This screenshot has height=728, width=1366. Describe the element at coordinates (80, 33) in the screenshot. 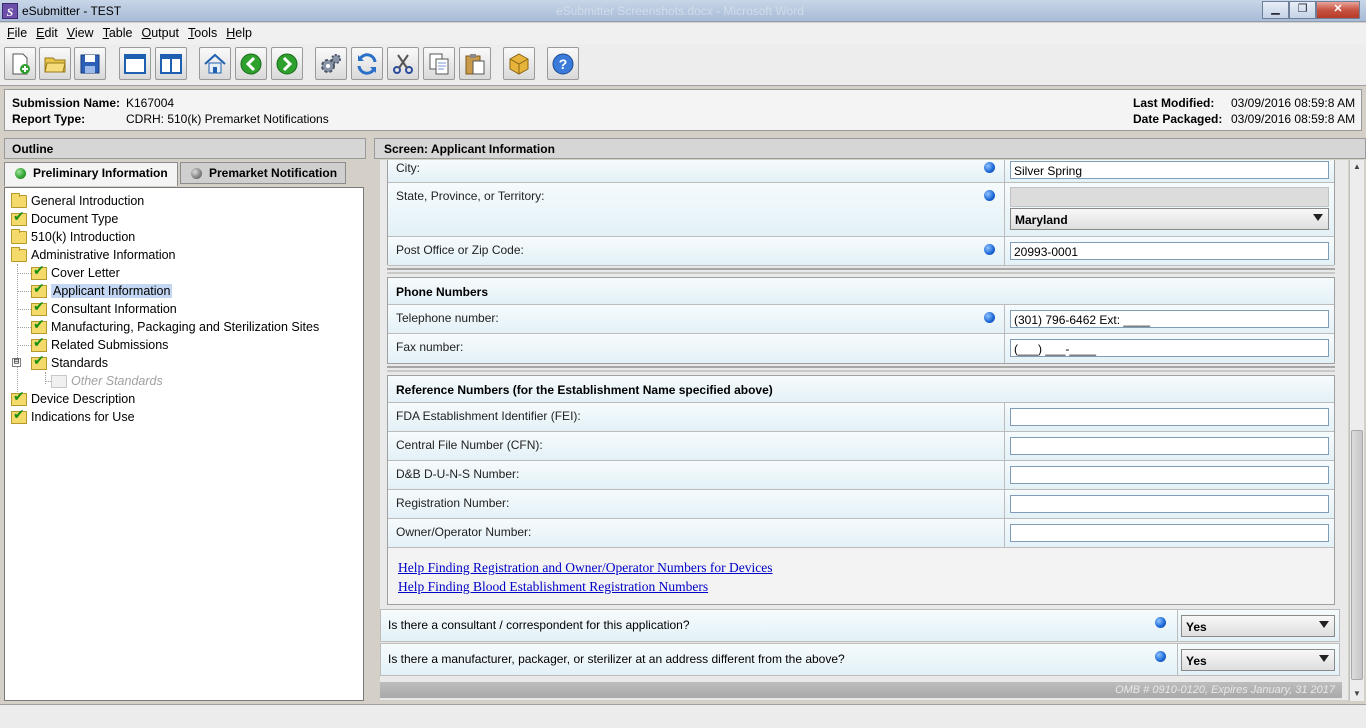

I see `menu-view: View` at that location.